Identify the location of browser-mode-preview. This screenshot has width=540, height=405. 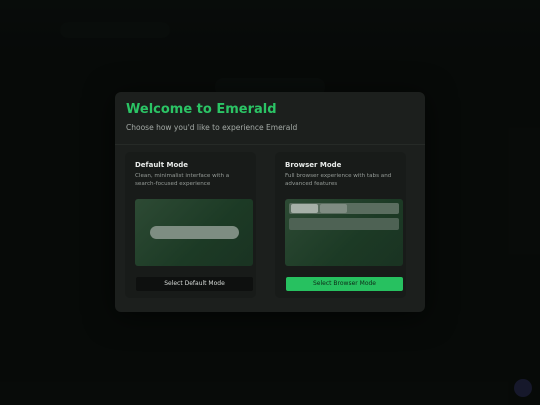
(344, 232).